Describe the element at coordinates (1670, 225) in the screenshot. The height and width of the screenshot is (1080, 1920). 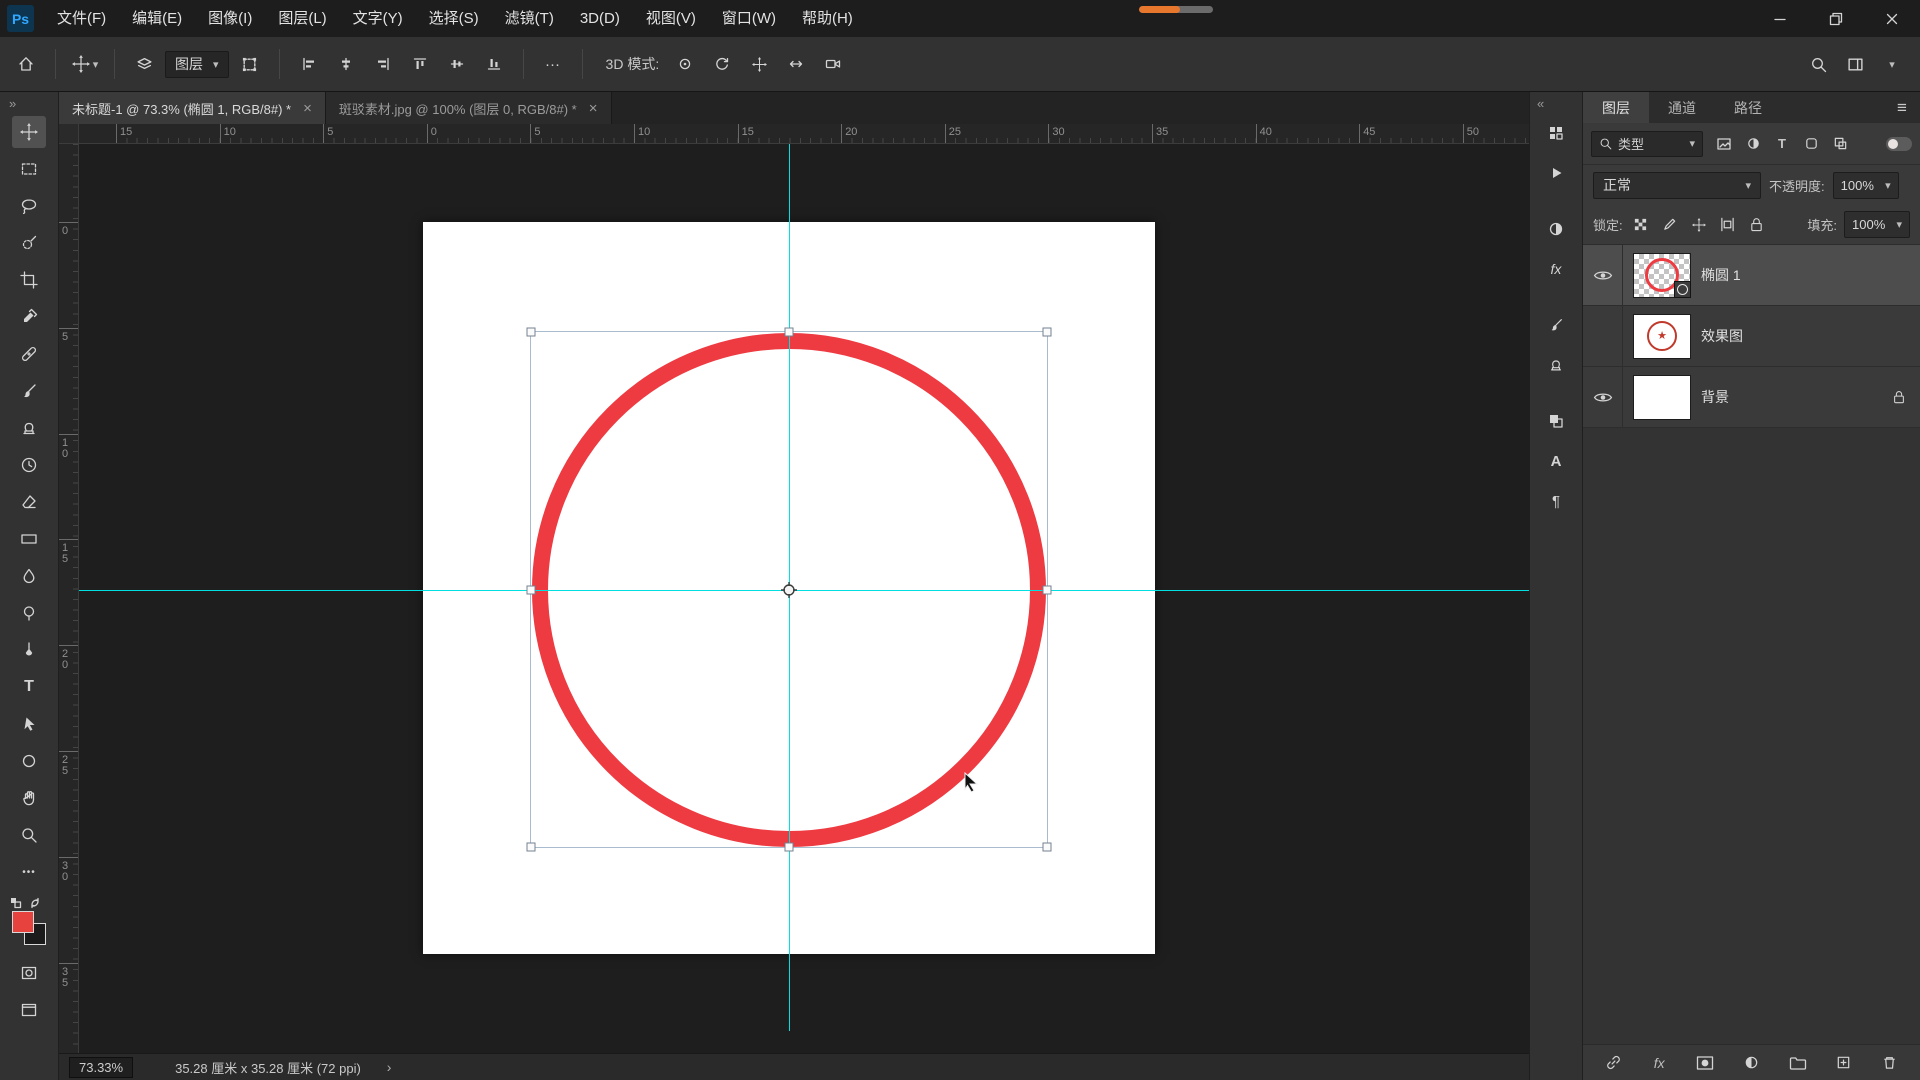
I see `lock-pixels-icon` at that location.